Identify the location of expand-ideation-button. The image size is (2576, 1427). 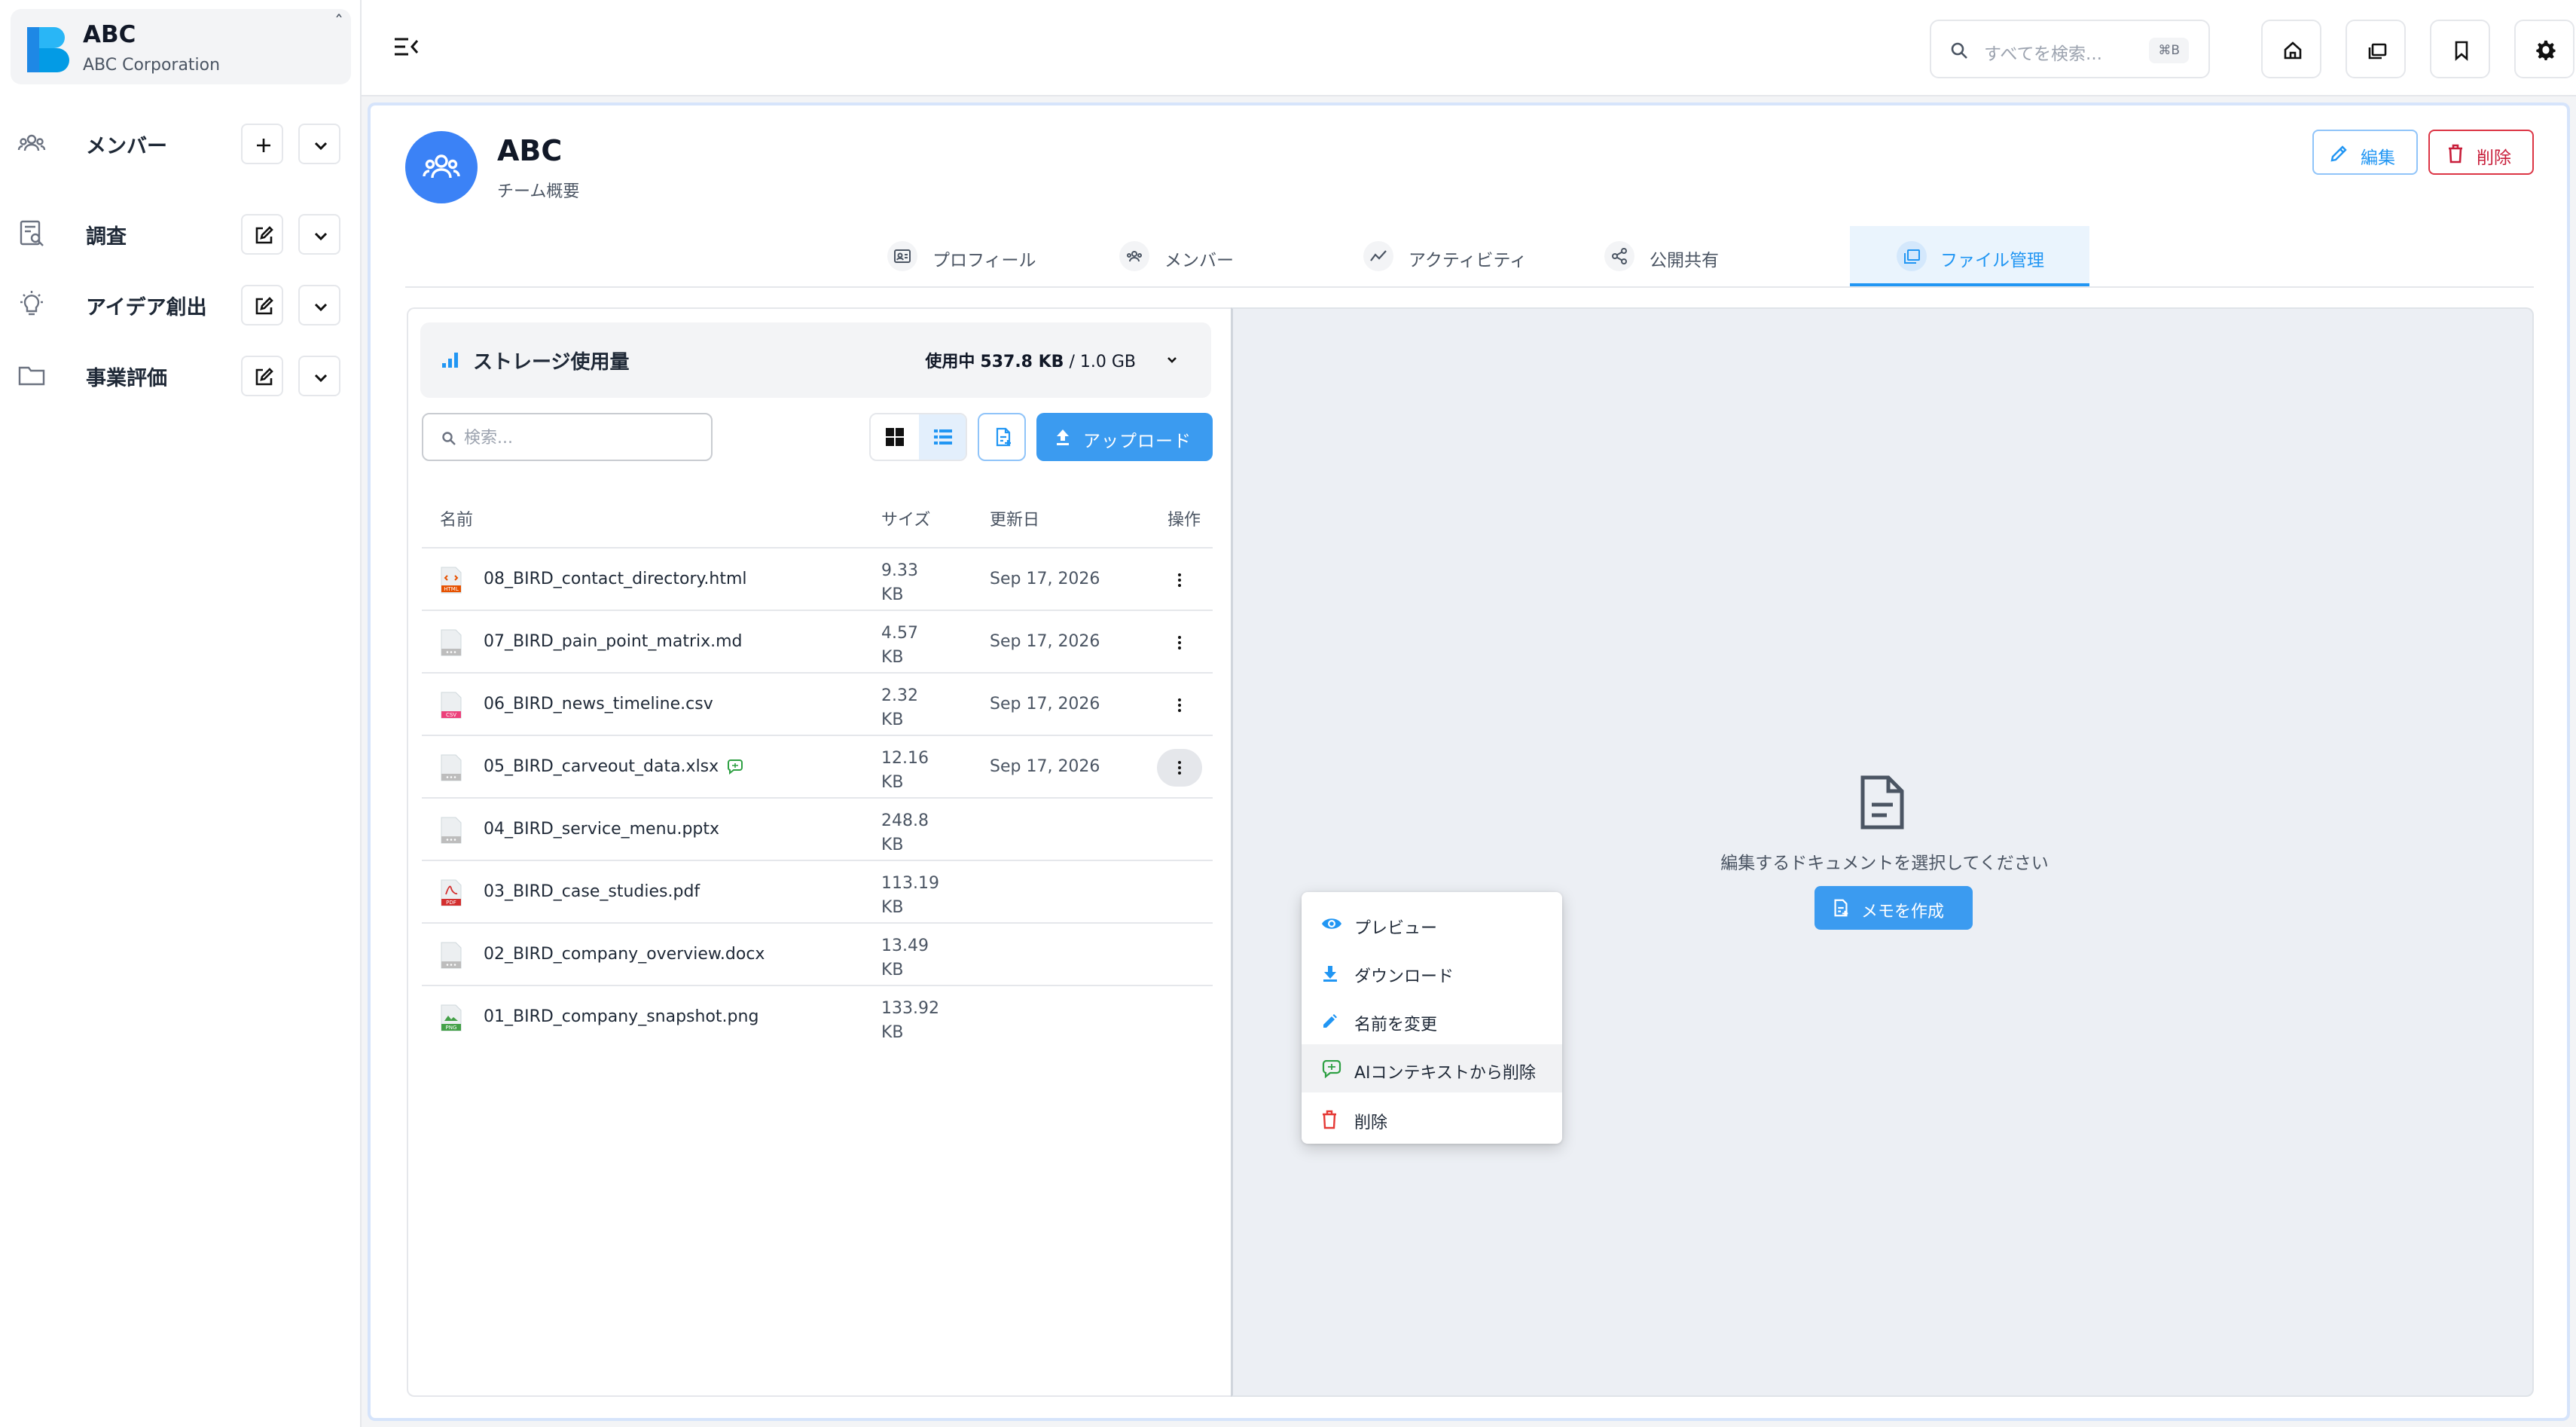
(319, 305).